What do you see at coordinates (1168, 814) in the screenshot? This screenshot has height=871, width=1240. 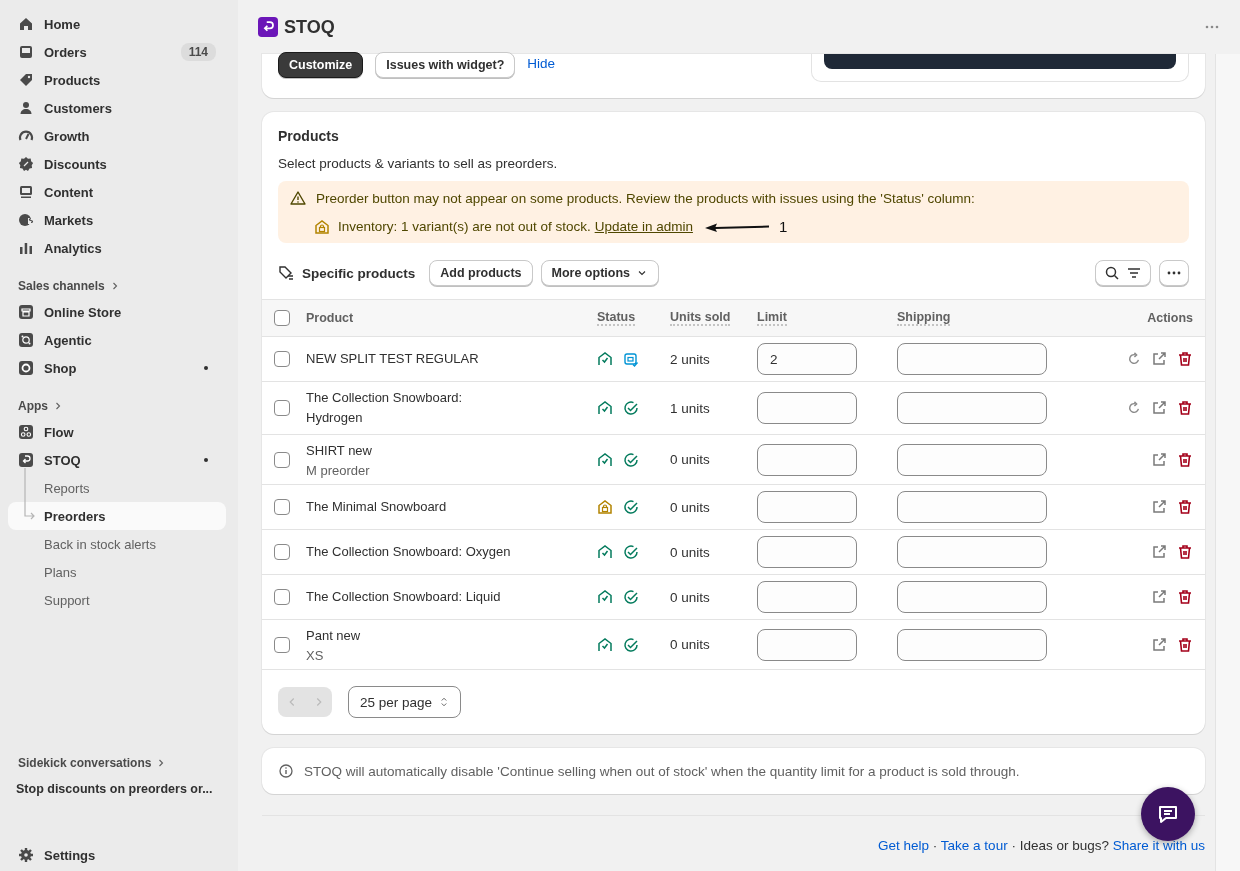 I see `chat-button` at bounding box center [1168, 814].